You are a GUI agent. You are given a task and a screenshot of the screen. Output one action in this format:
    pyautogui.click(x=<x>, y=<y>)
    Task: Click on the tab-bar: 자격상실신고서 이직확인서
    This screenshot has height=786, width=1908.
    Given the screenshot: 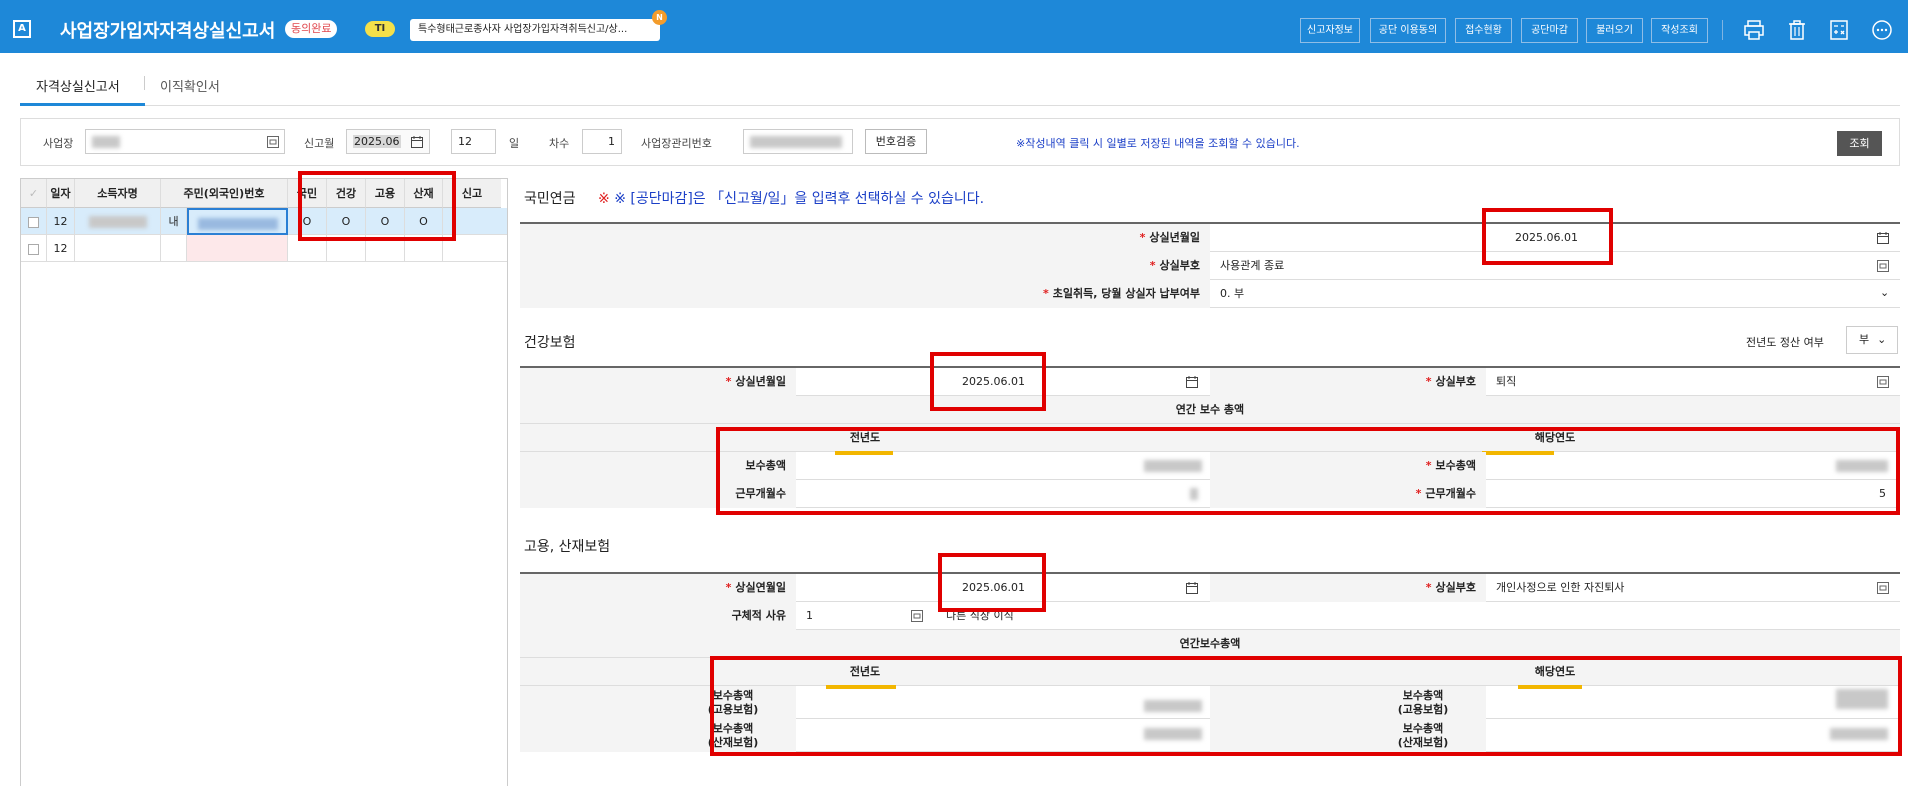 What is the action you would take?
    pyautogui.click(x=960, y=86)
    